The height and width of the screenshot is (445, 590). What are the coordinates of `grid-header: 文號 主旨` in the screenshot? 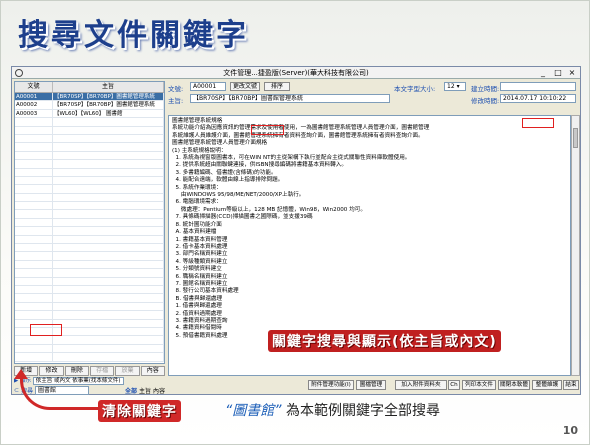 It's located at (89, 87).